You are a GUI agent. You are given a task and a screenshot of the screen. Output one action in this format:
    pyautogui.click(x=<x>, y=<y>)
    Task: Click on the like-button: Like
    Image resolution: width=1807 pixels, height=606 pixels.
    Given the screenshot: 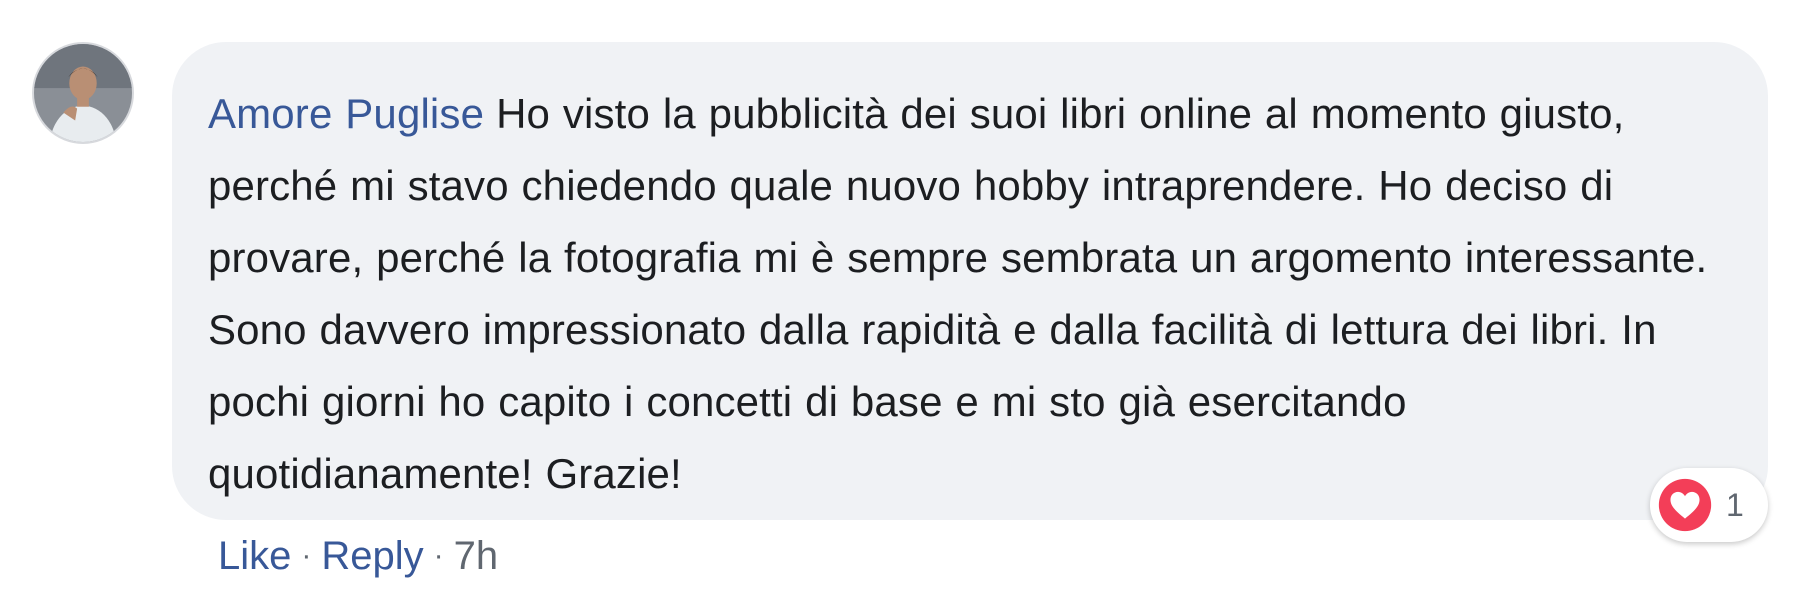 What is the action you would take?
    pyautogui.click(x=254, y=556)
    